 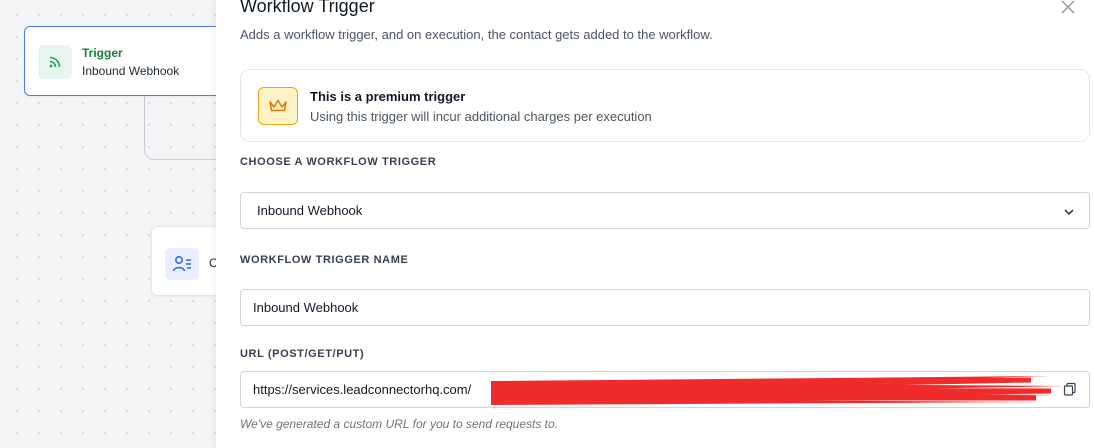 I want to click on trigger-name-label: WORKFLOW TRIGGER NAME, so click(x=324, y=260).